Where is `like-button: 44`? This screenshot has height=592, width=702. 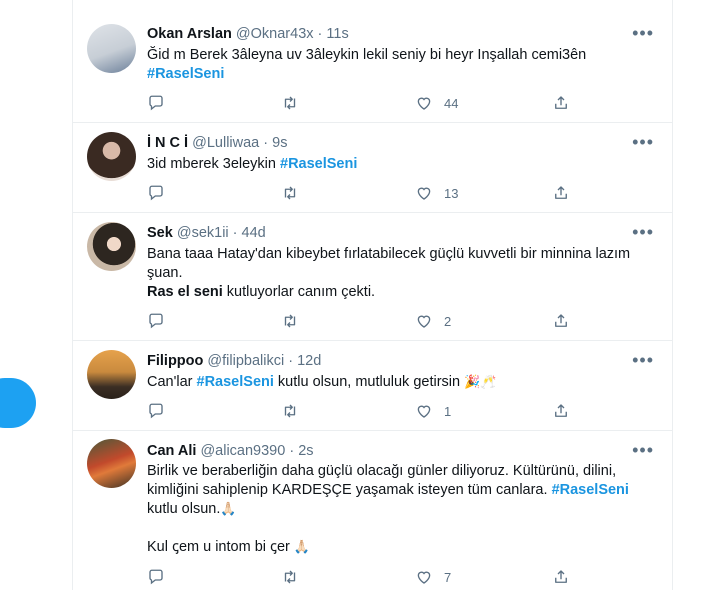 like-button: 44 is located at coordinates (436, 103).